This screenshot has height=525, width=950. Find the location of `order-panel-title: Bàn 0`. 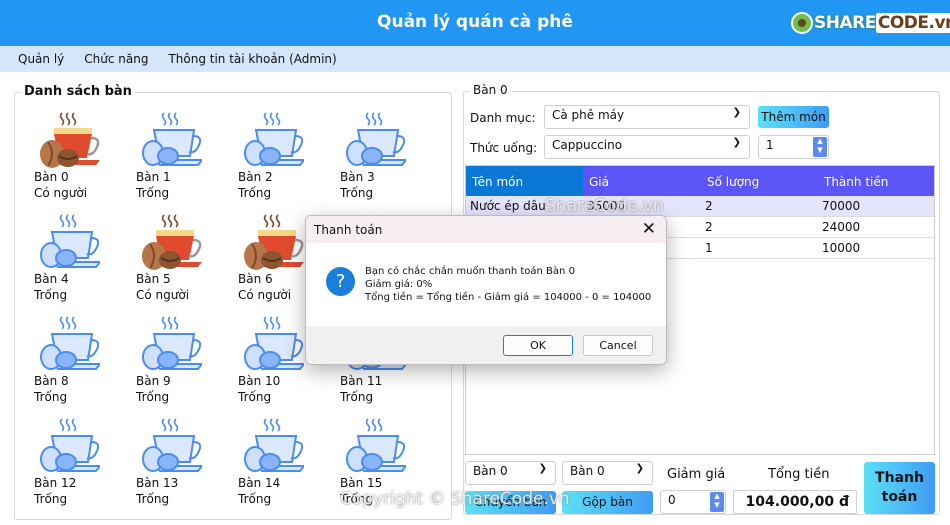

order-panel-title: Bàn 0 is located at coordinates (490, 90).